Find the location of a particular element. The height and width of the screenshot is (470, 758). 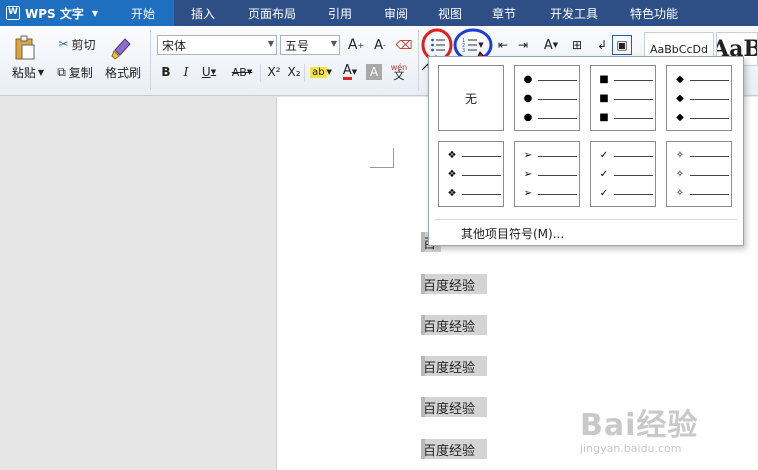

bullet-style-none: 无 is located at coordinates (471, 98).